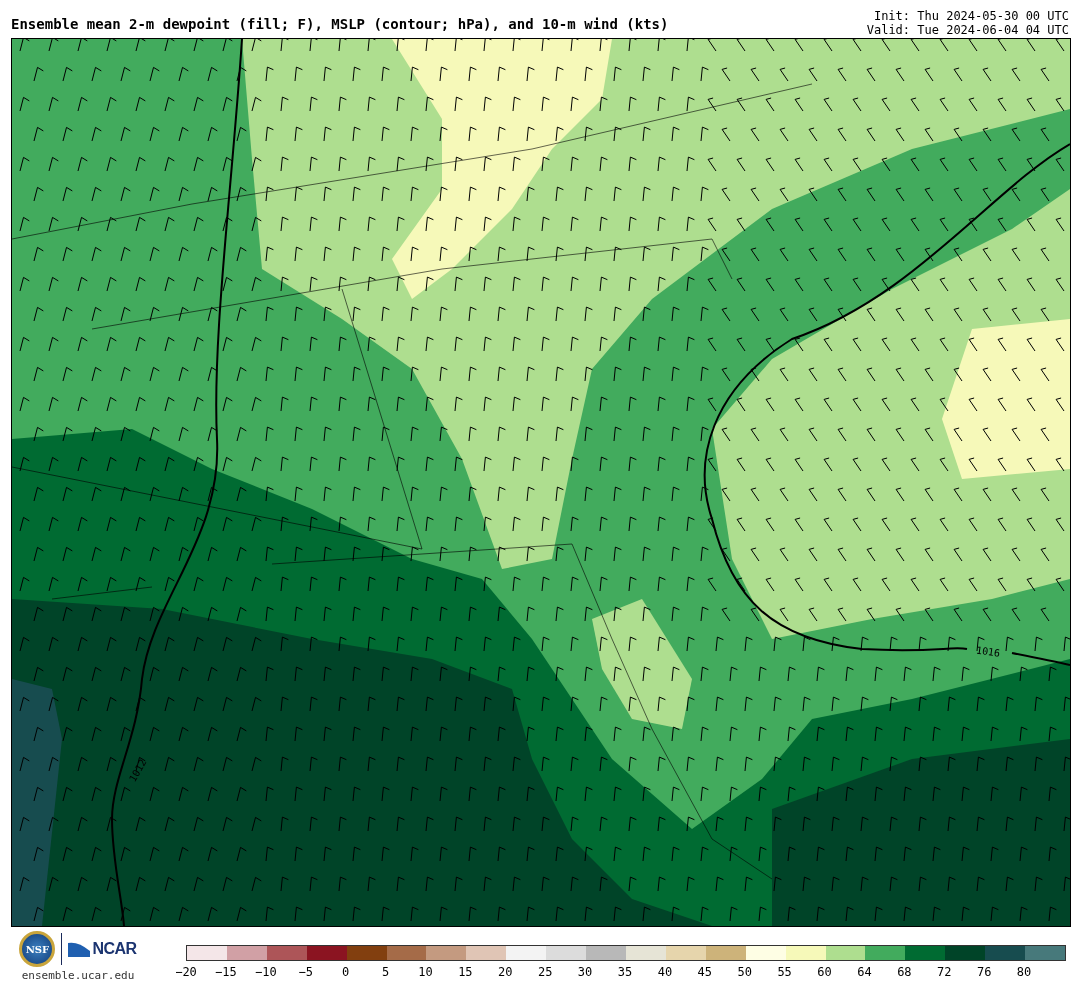 The image size is (1080, 988). I want to click on valid-time: Valid: Tue 2024-06-04 04 UTC, so click(967, 30).